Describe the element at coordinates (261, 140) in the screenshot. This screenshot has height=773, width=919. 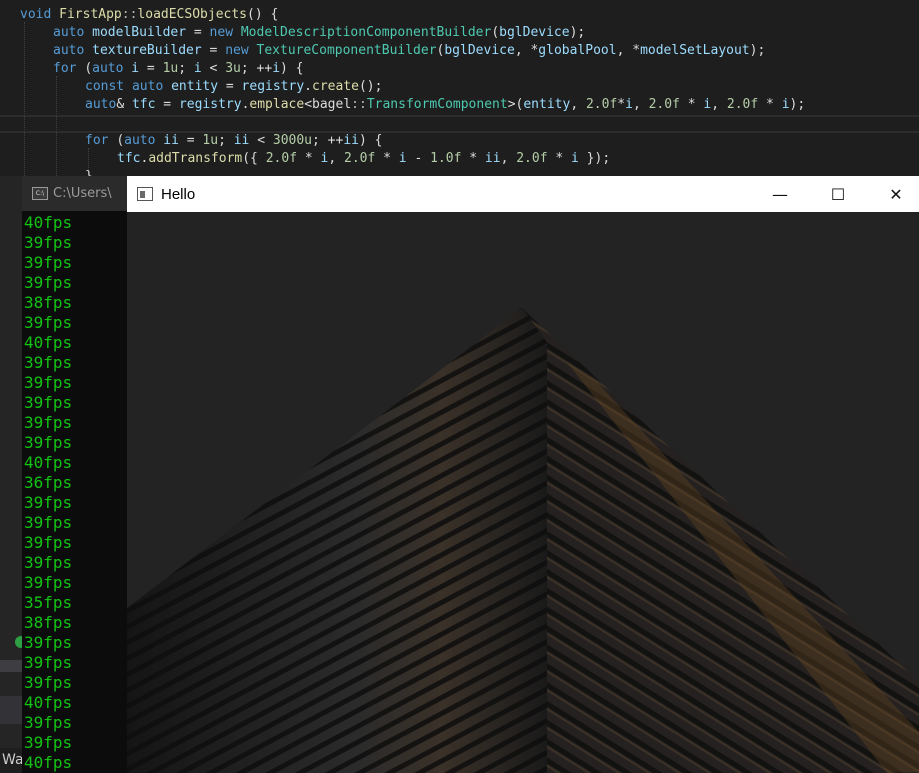
I see `code-token: <` at that location.